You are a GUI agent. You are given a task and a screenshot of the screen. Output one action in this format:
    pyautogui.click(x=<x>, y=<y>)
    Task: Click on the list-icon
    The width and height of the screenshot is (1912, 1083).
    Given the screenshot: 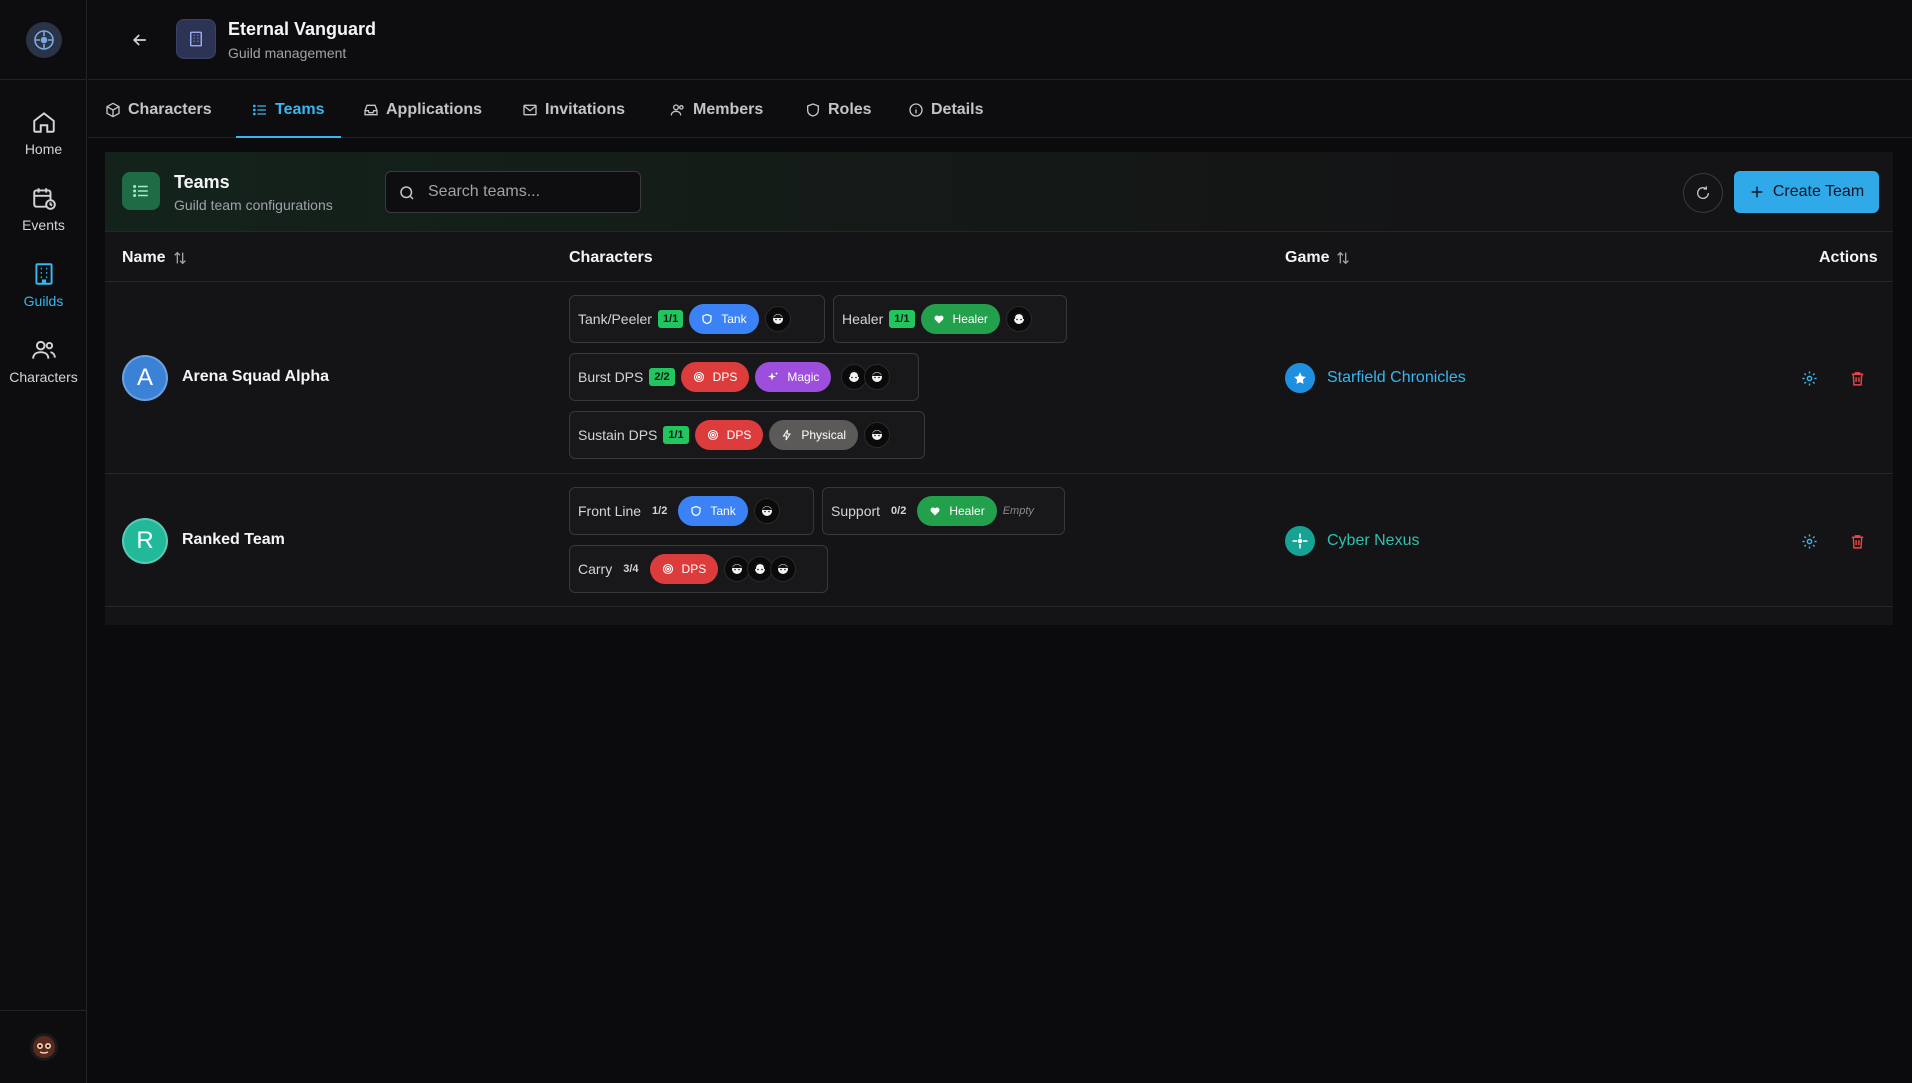 What is the action you would take?
    pyautogui.click(x=259, y=109)
    